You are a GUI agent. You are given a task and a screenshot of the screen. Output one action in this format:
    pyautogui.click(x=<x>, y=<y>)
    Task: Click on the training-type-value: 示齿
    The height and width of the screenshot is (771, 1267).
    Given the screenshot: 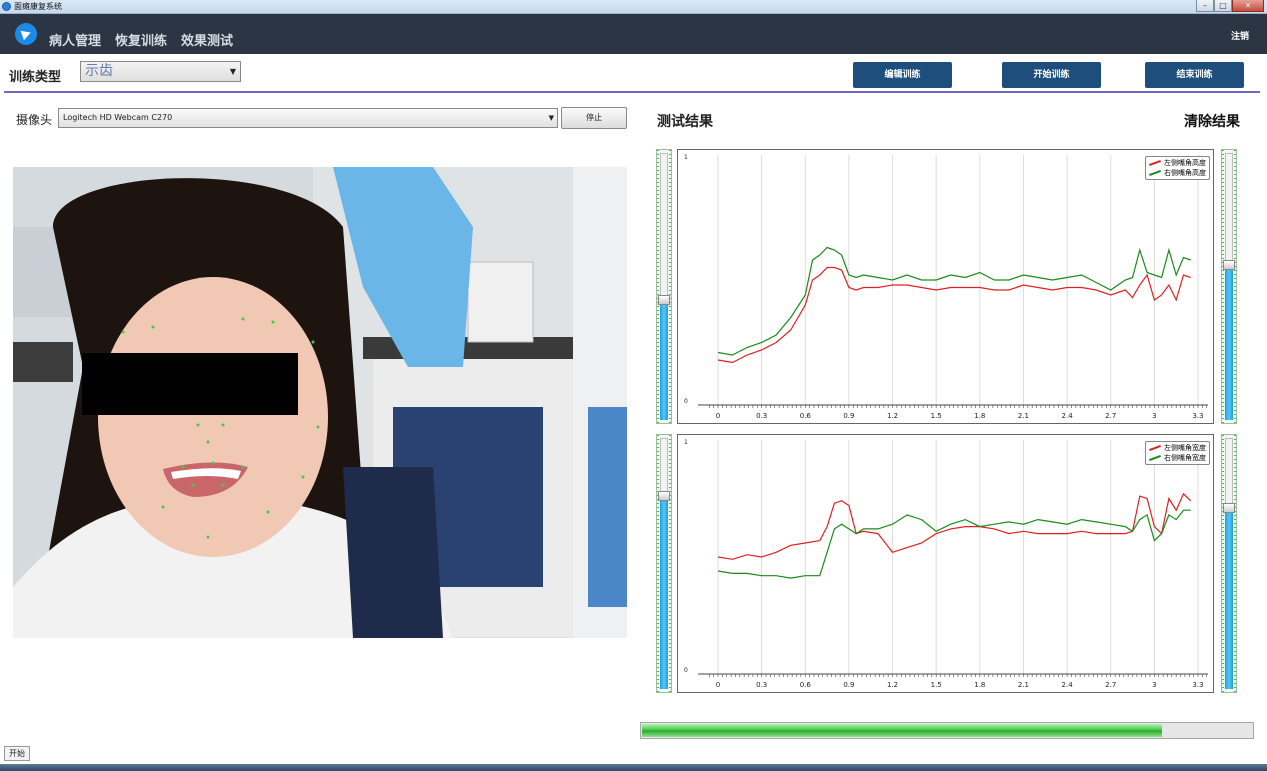 What is the action you would take?
    pyautogui.click(x=99, y=71)
    